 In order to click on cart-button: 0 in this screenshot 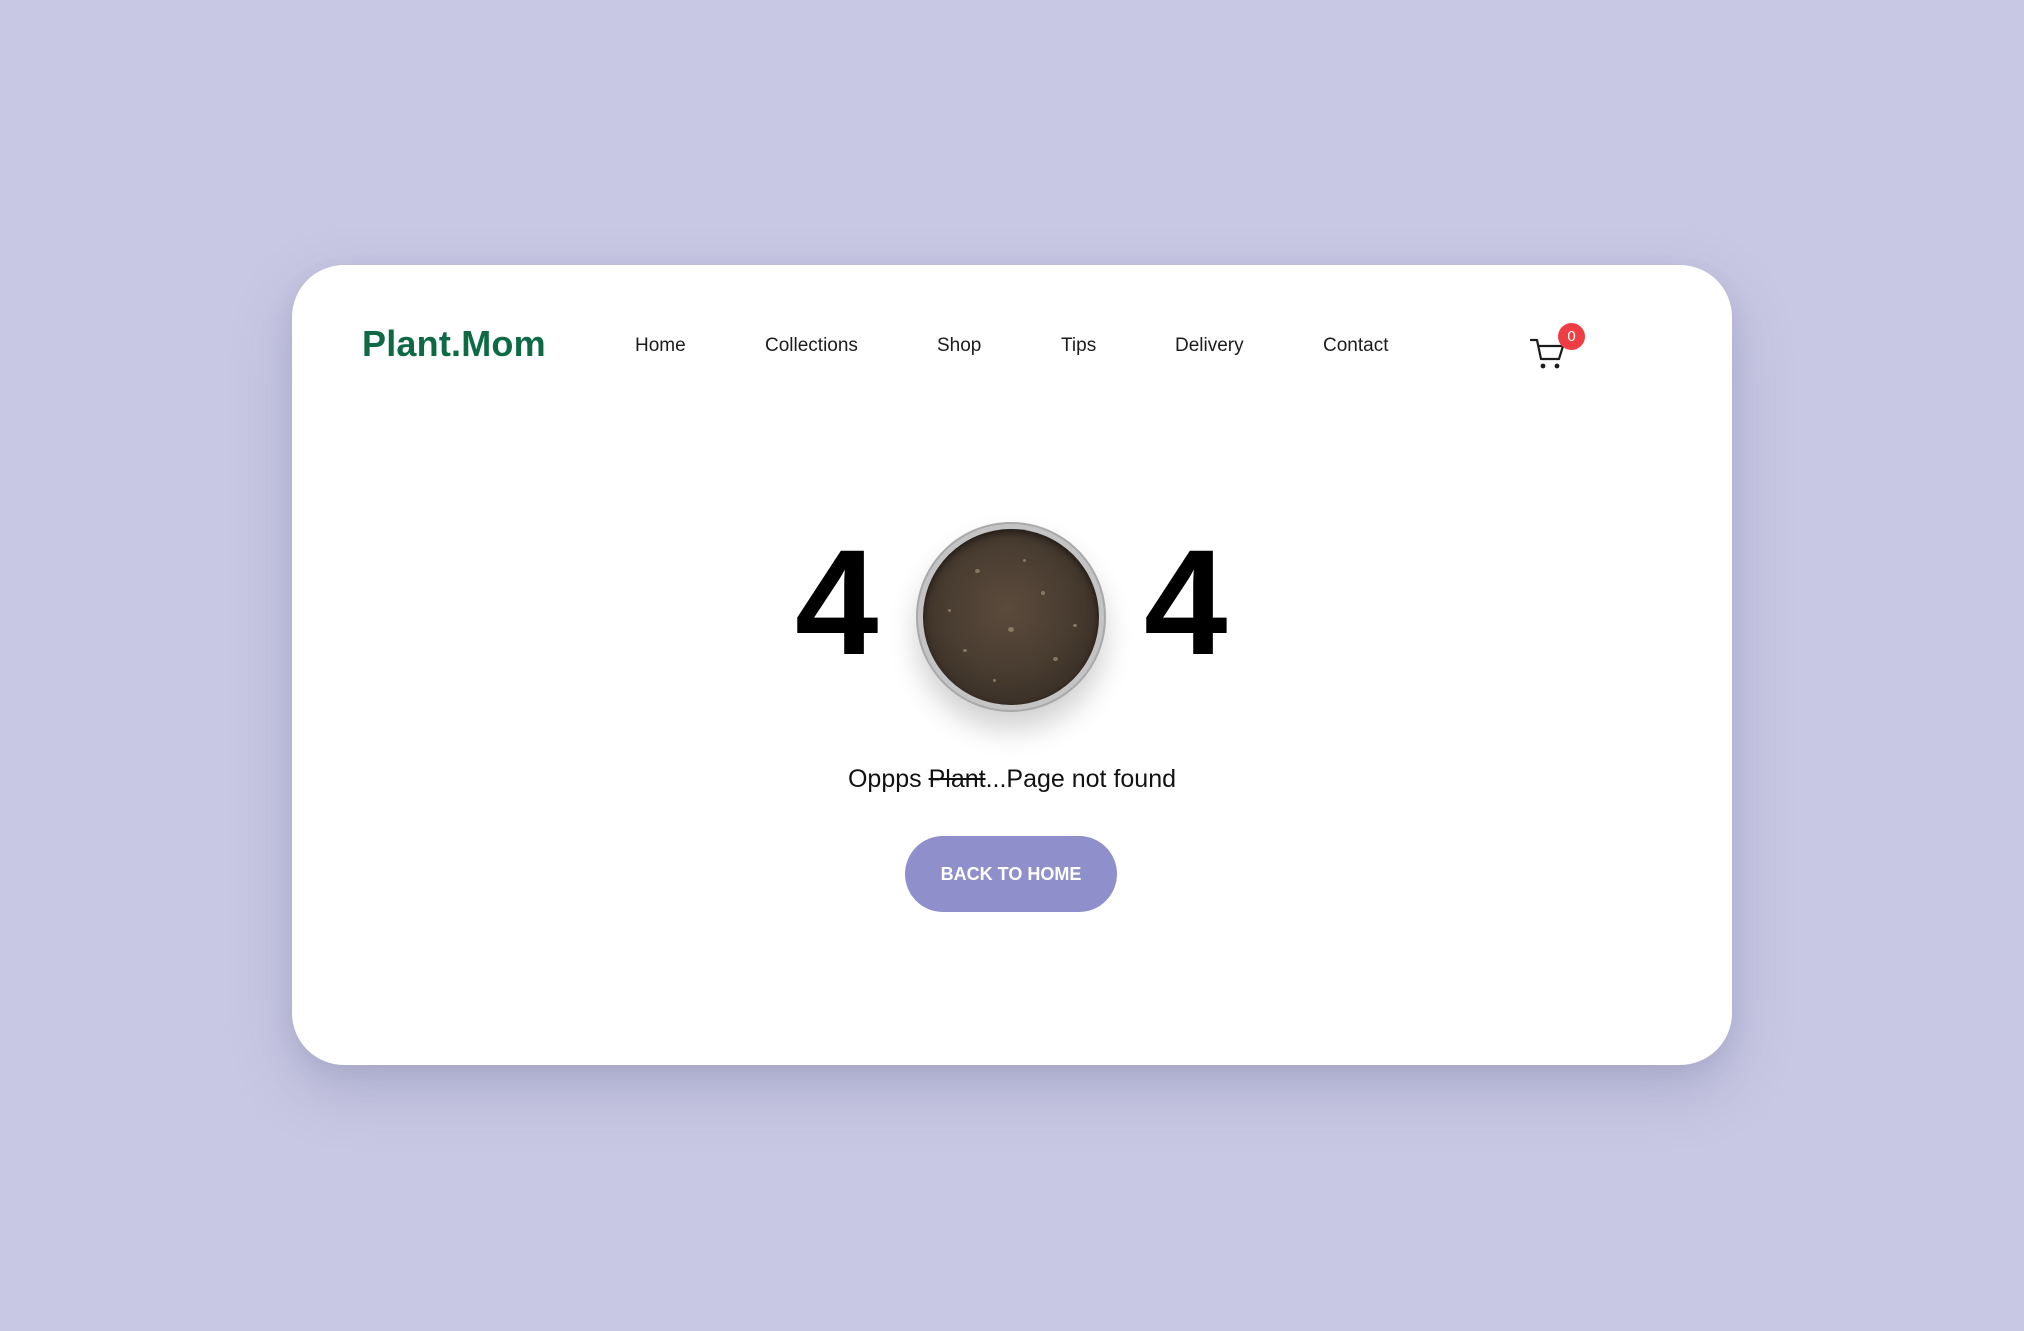, I will do `click(1557, 347)`.